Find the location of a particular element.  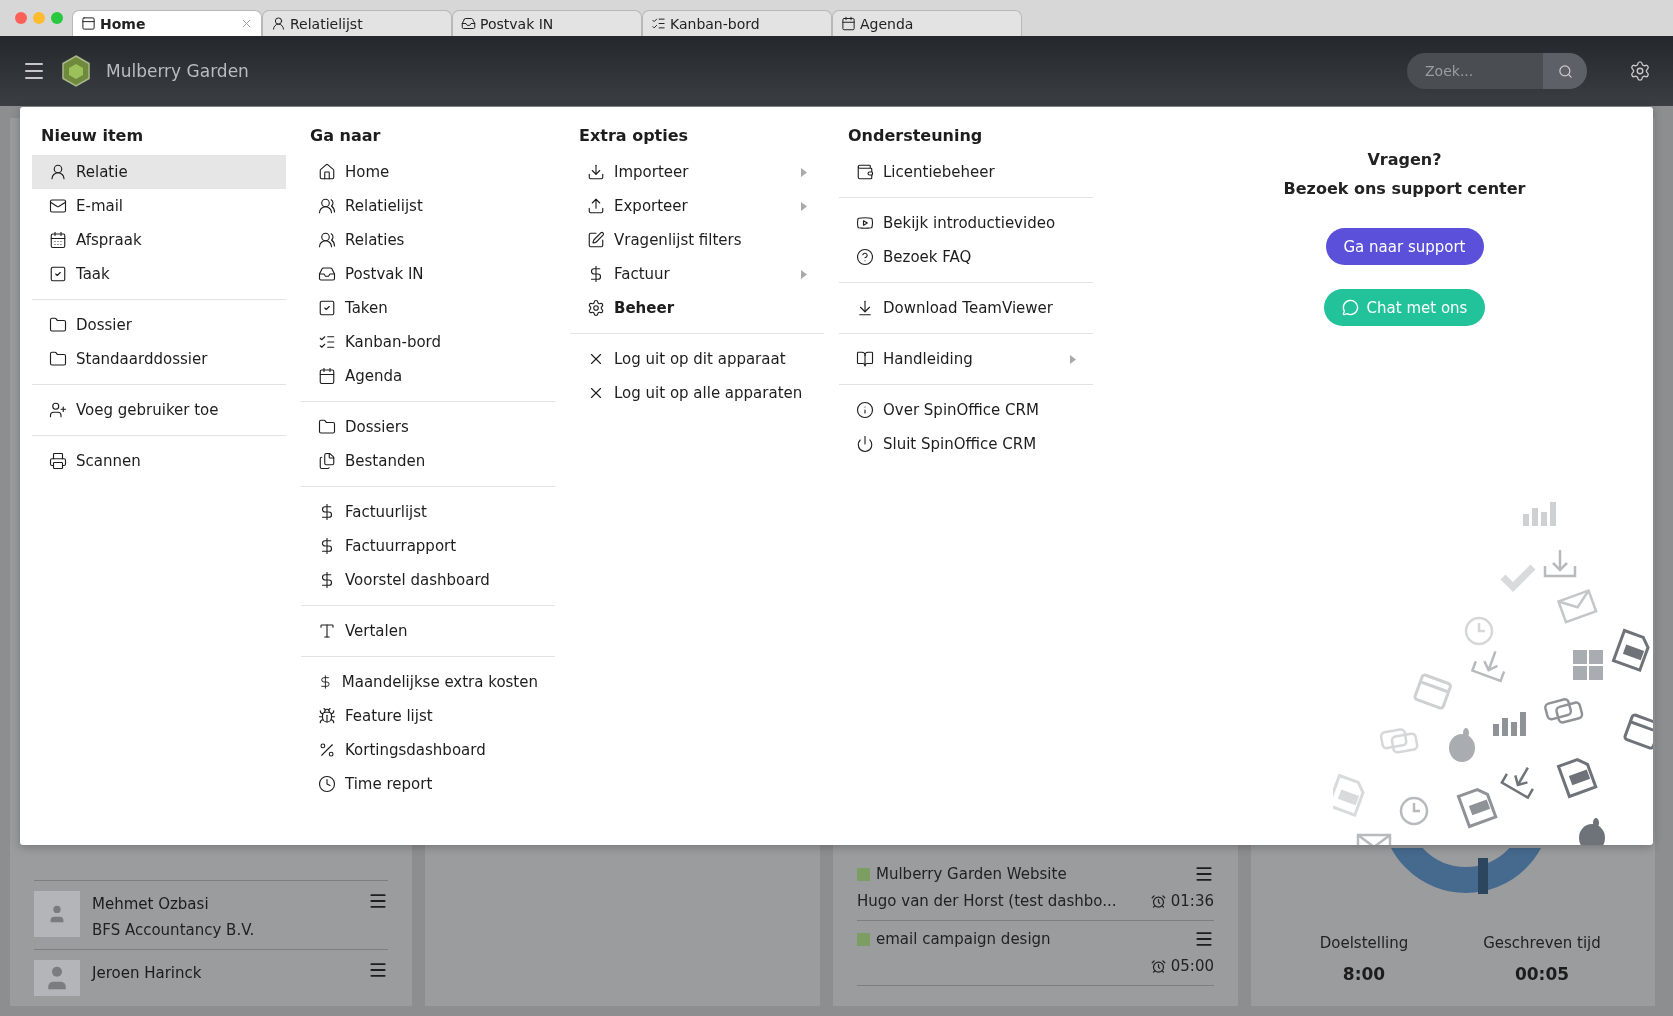

menu-item: Exporteer is located at coordinates (697, 206).